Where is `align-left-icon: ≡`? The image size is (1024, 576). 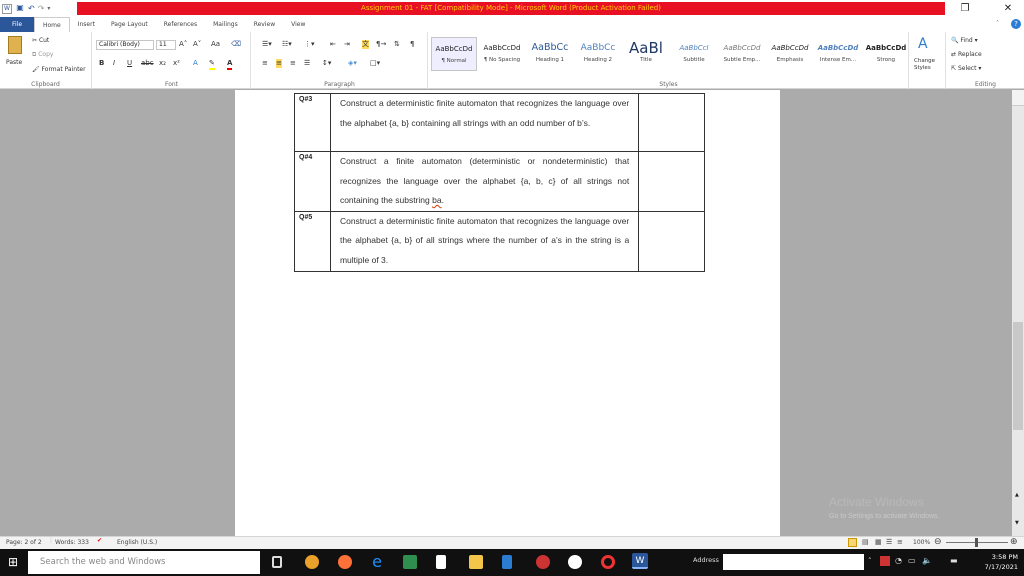
align-left-icon: ≡ is located at coordinates (265, 63).